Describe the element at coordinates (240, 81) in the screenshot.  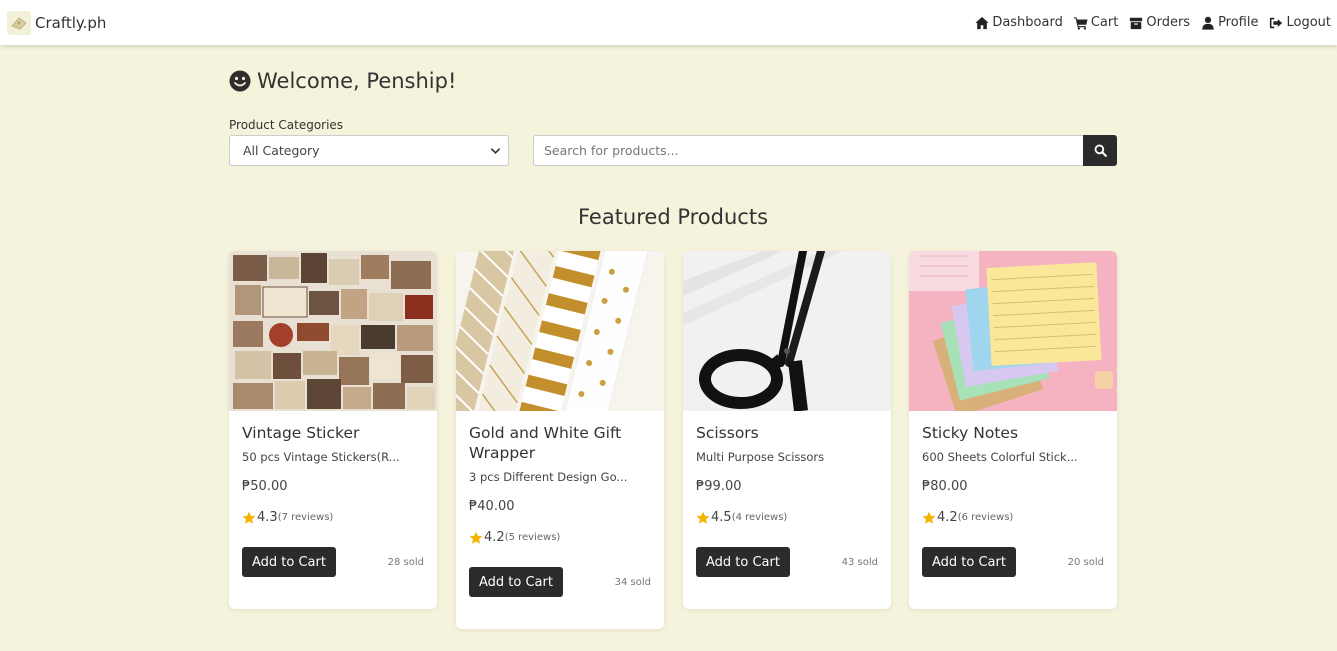
I see `smile-icon` at that location.